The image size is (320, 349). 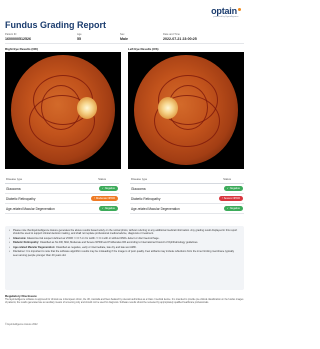 I want to click on age-value: 55, so click(x=79, y=39).